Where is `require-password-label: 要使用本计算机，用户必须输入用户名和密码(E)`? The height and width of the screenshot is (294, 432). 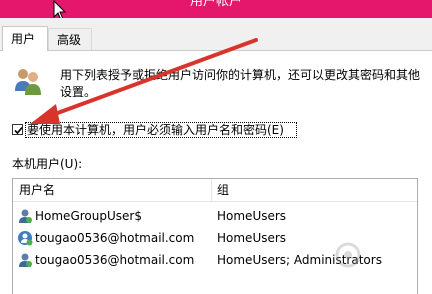
require-password-label: 要使用本计算机，用户必须输入用户名和密码(E) is located at coordinates (155, 130).